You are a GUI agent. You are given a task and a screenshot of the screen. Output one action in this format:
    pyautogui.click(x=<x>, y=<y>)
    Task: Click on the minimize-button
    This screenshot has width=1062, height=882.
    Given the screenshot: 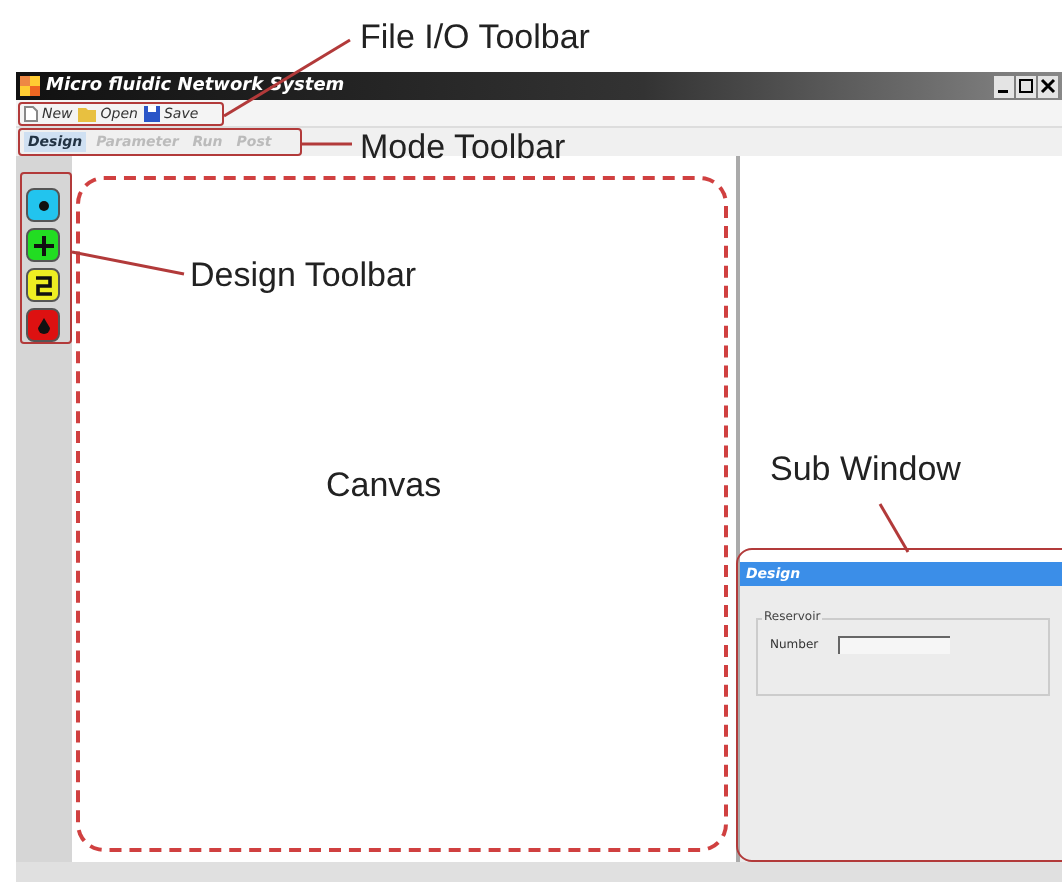 What is the action you would take?
    pyautogui.click(x=1004, y=86)
    